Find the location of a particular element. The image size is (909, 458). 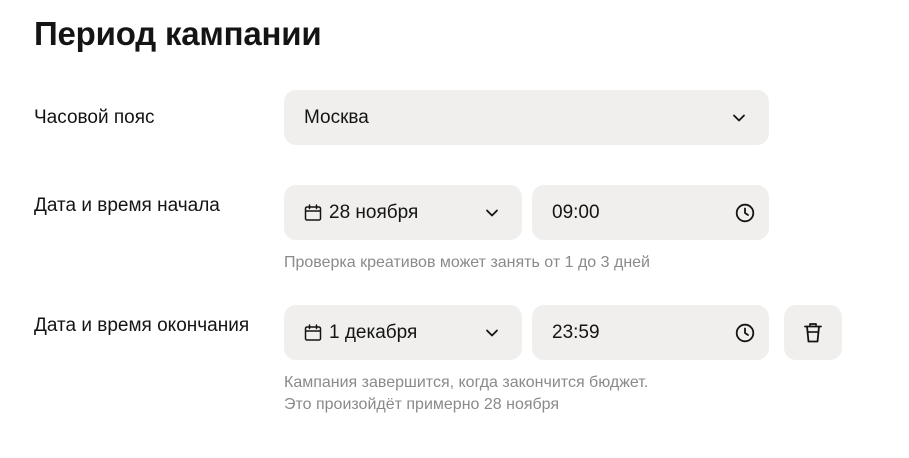

end-time-input: 23:59 is located at coordinates (650, 332).